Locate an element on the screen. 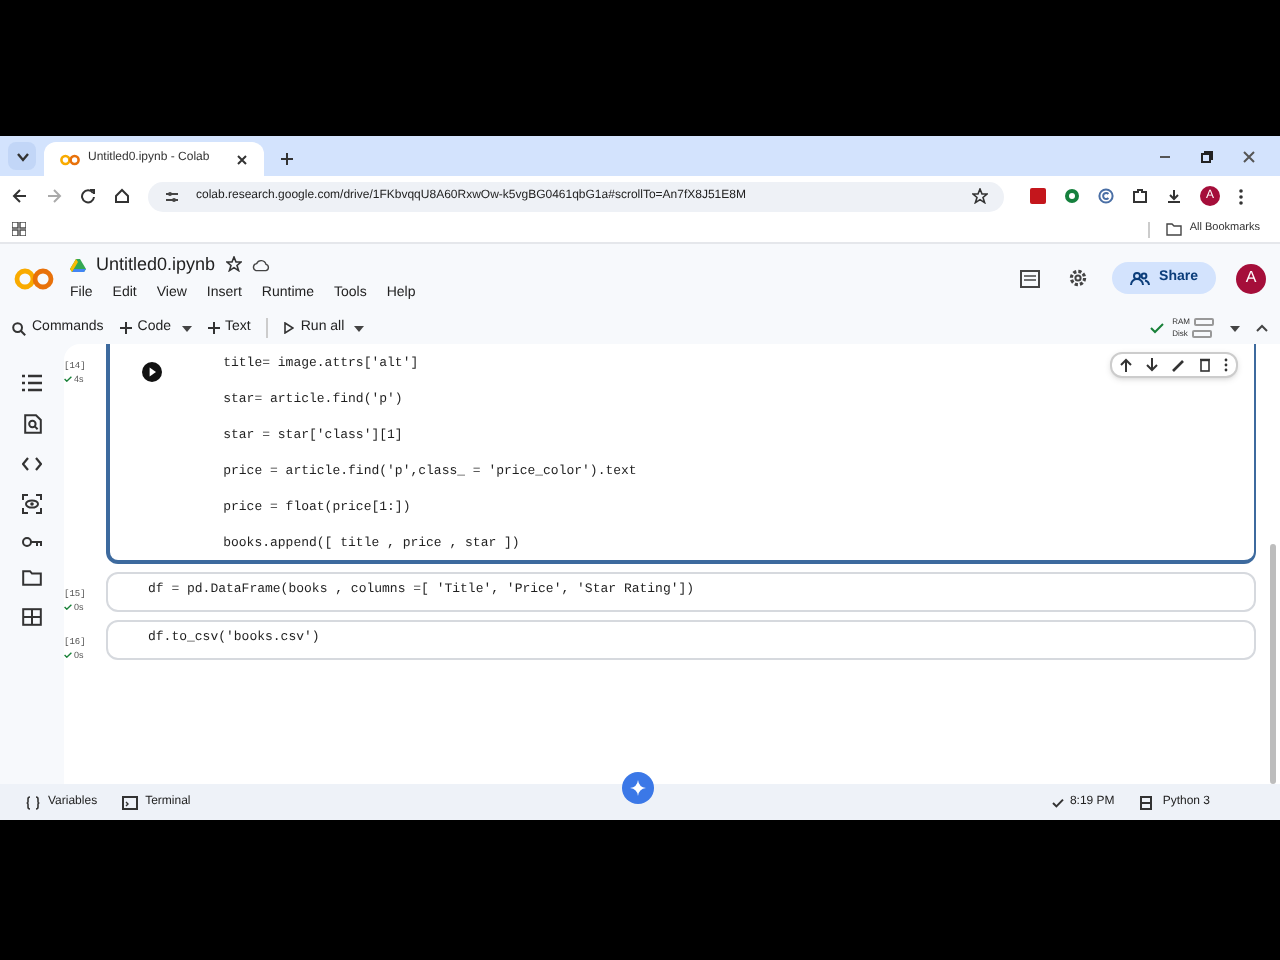  sparkle-icon is located at coordinates (638, 788).